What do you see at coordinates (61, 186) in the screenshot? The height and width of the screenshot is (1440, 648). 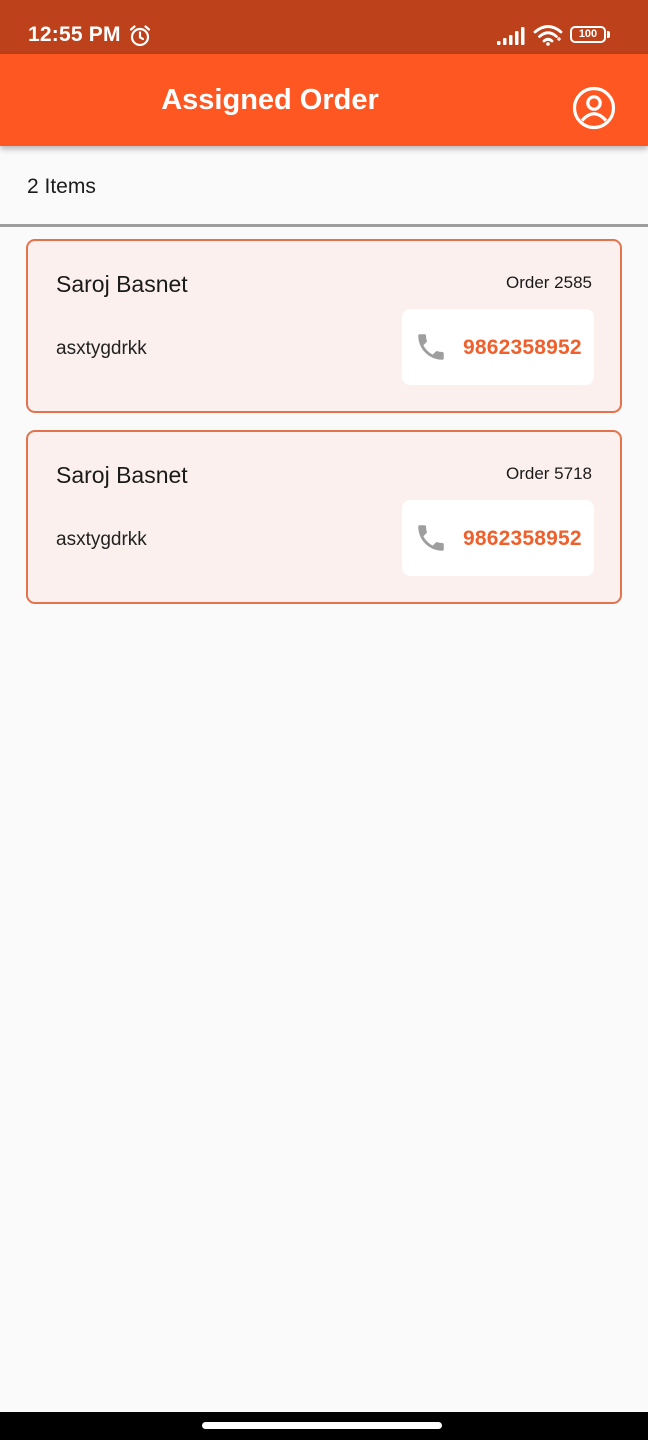 I see `items-count: 2 Items` at bounding box center [61, 186].